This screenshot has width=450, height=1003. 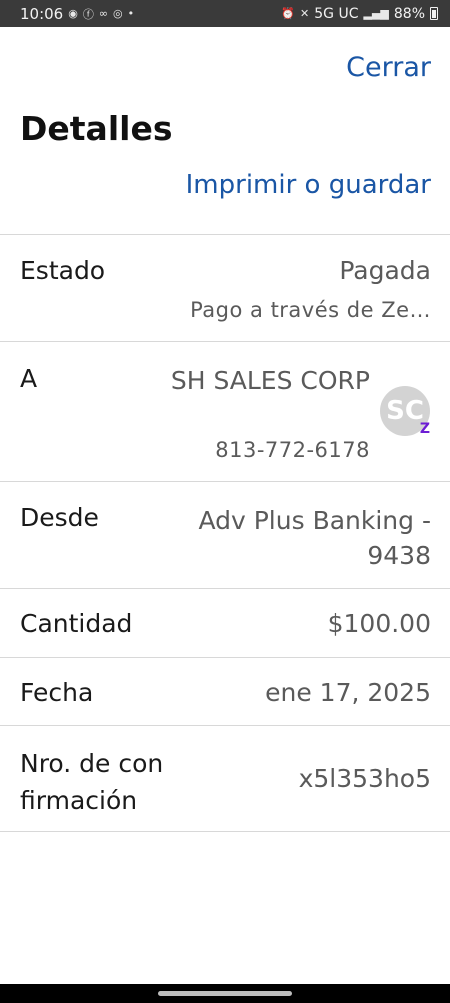 What do you see at coordinates (225, 13) in the screenshot?
I see `status-bar: 10:06 ◉ ⓕ ∞ ◎ • ⏰ ✕ 5G UC ▂▄▆ 88%` at bounding box center [225, 13].